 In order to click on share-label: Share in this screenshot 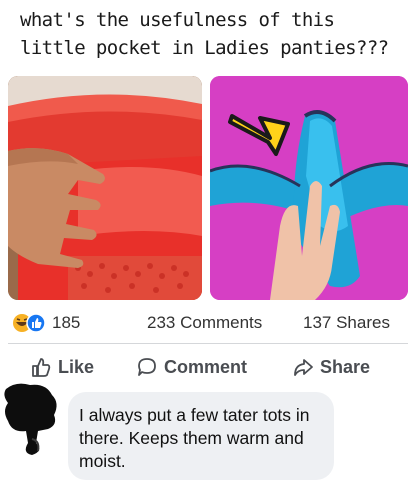, I will do `click(345, 366)`.